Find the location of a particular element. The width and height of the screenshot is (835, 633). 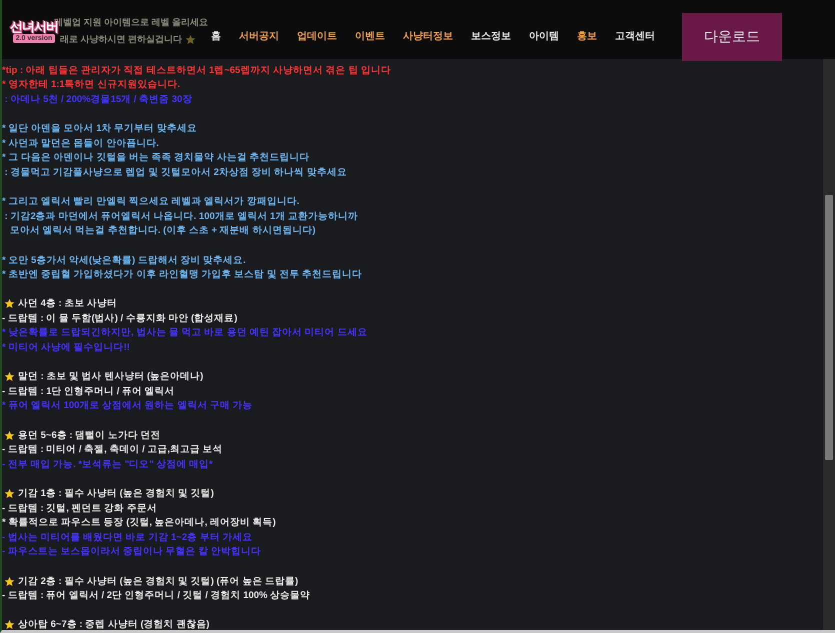

tip-text: *tip : 아래 팁들은 관리자가 직접 테스트하면서 1렙~65렙까지 사냥하면서 겪은 팁 입니다 is located at coordinates (196, 70).